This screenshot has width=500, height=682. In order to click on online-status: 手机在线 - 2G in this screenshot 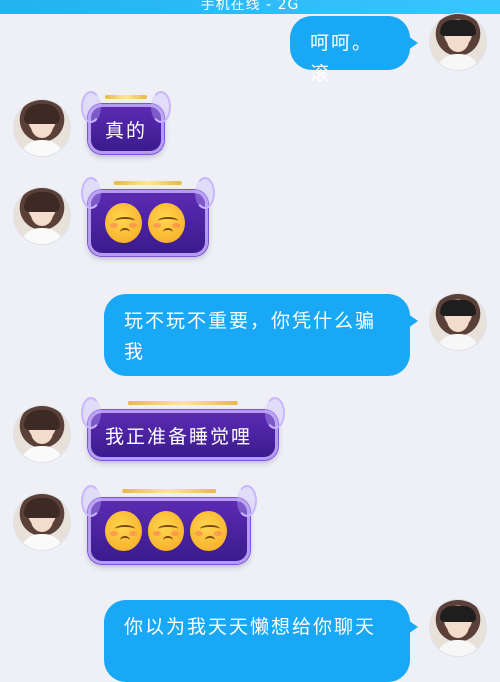, I will do `click(250, 6)`.